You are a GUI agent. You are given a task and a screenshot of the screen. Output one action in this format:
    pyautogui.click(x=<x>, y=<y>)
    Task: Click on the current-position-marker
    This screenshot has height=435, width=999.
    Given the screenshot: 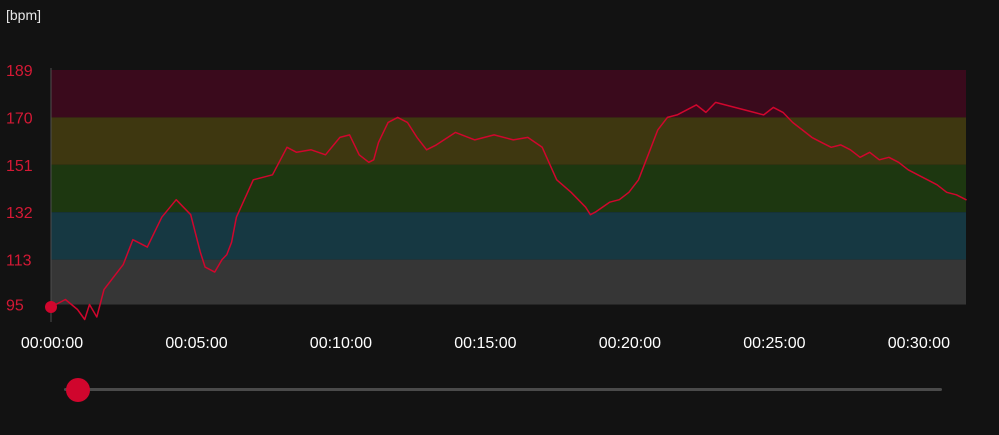 What is the action you would take?
    pyautogui.click(x=51, y=307)
    